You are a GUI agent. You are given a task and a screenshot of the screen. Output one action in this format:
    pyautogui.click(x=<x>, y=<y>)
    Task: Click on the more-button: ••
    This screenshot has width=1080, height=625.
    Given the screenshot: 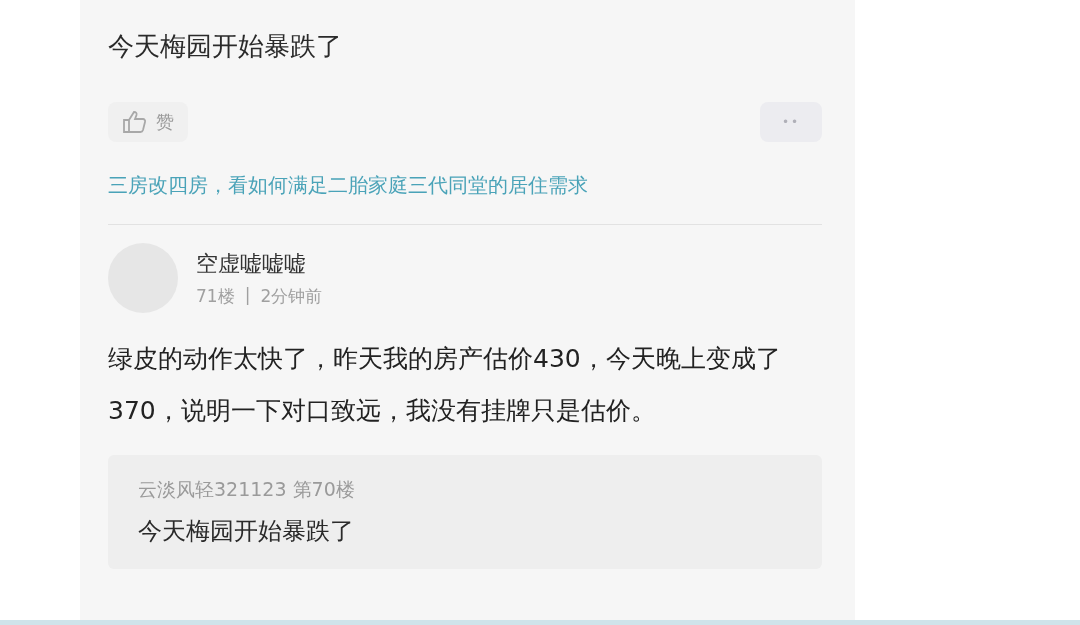 What is the action you would take?
    pyautogui.click(x=791, y=122)
    